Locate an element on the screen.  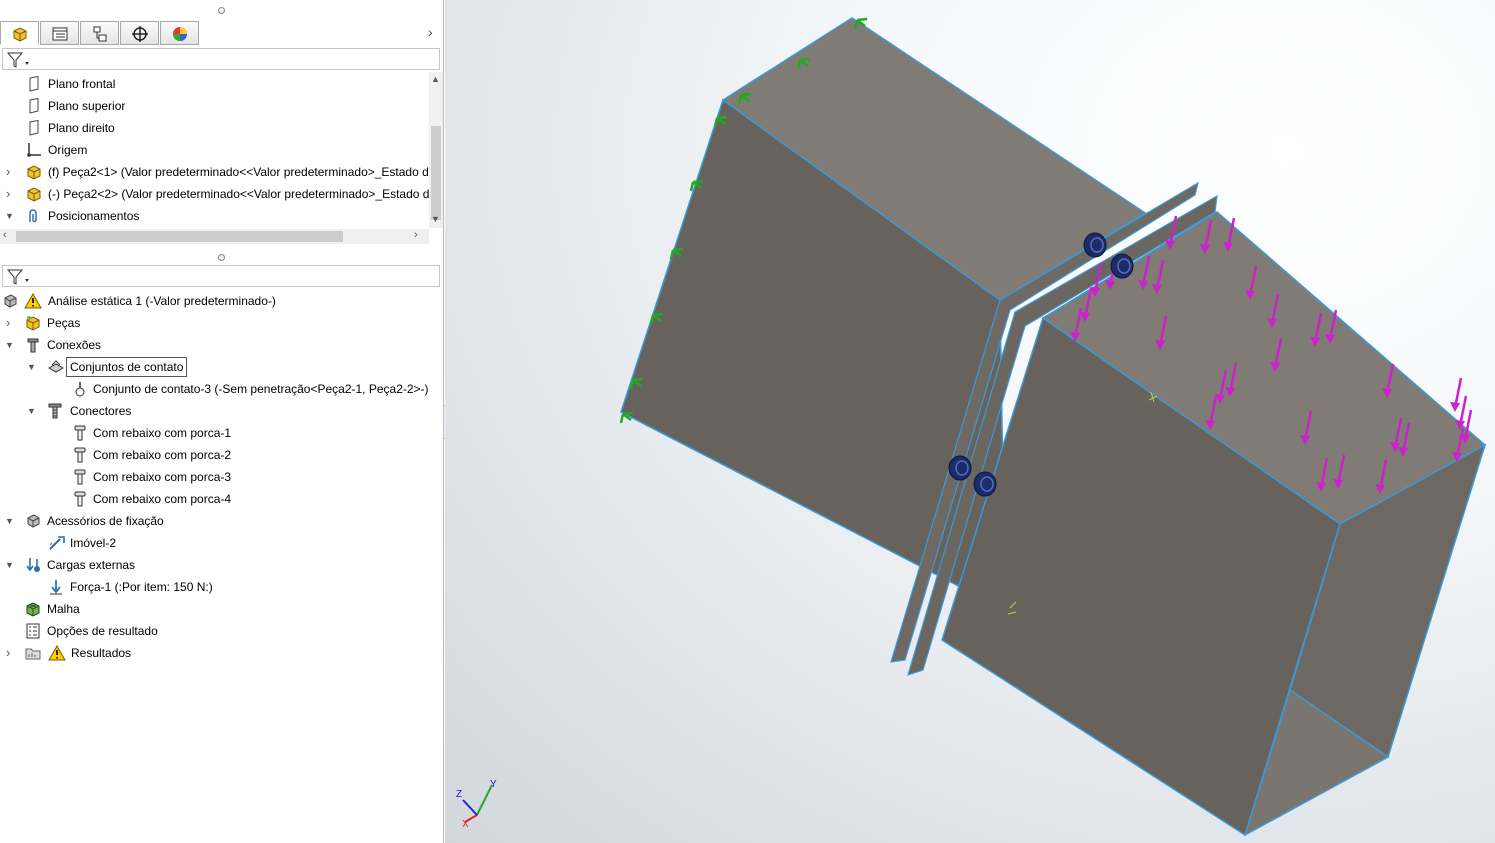
tree-item-label: Conexões is located at coordinates (74, 345).